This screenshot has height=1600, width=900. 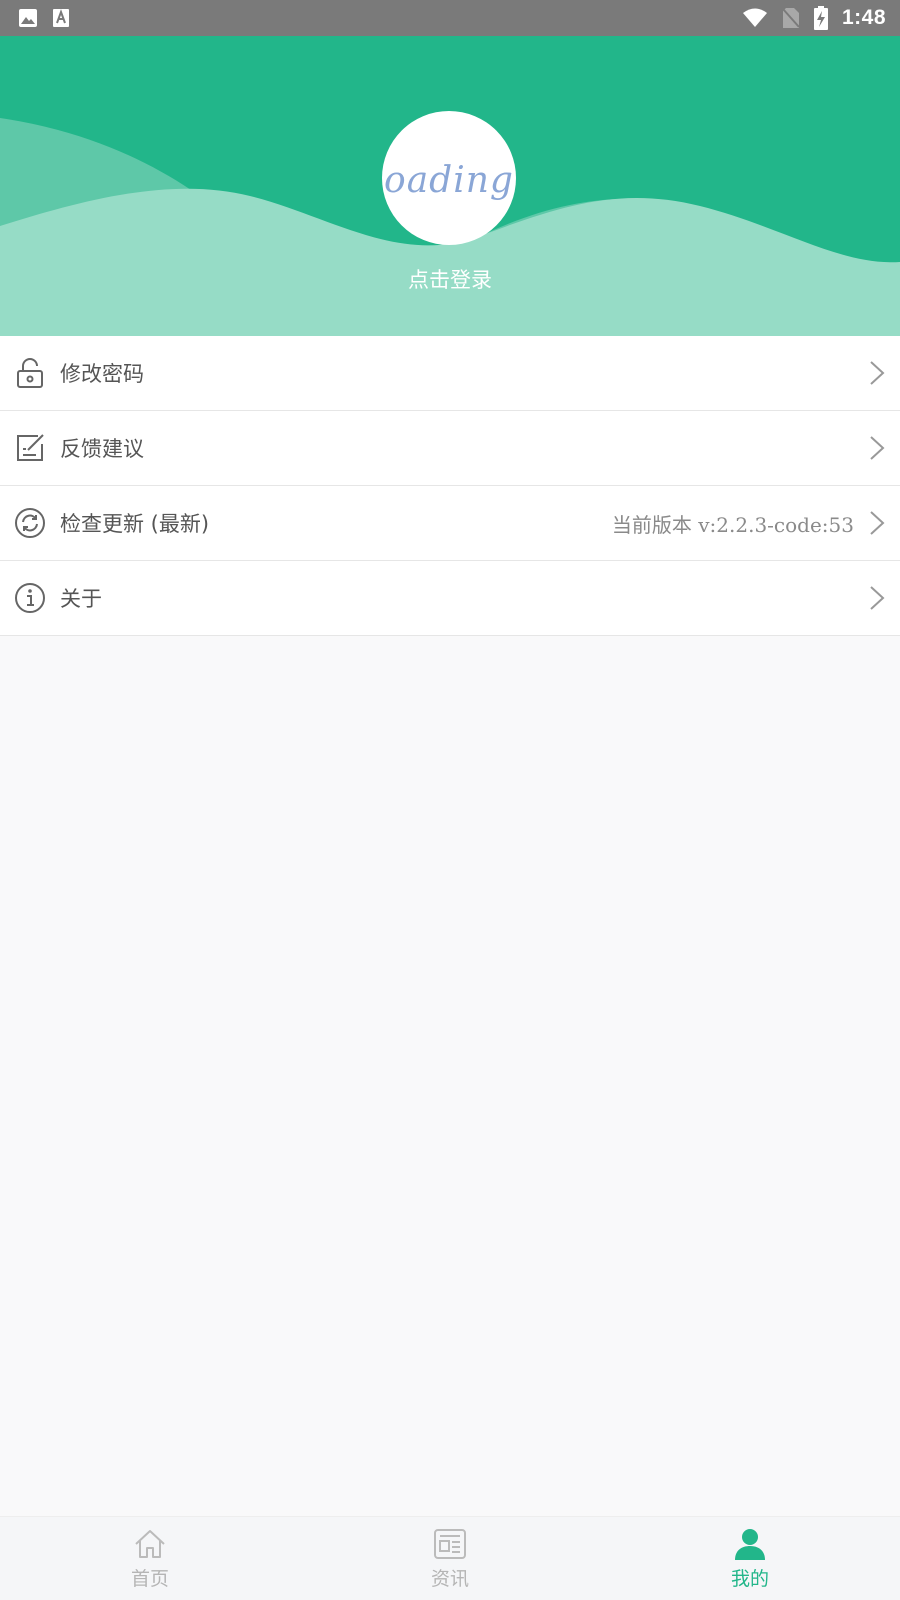 I want to click on info-icon, so click(x=30, y=598).